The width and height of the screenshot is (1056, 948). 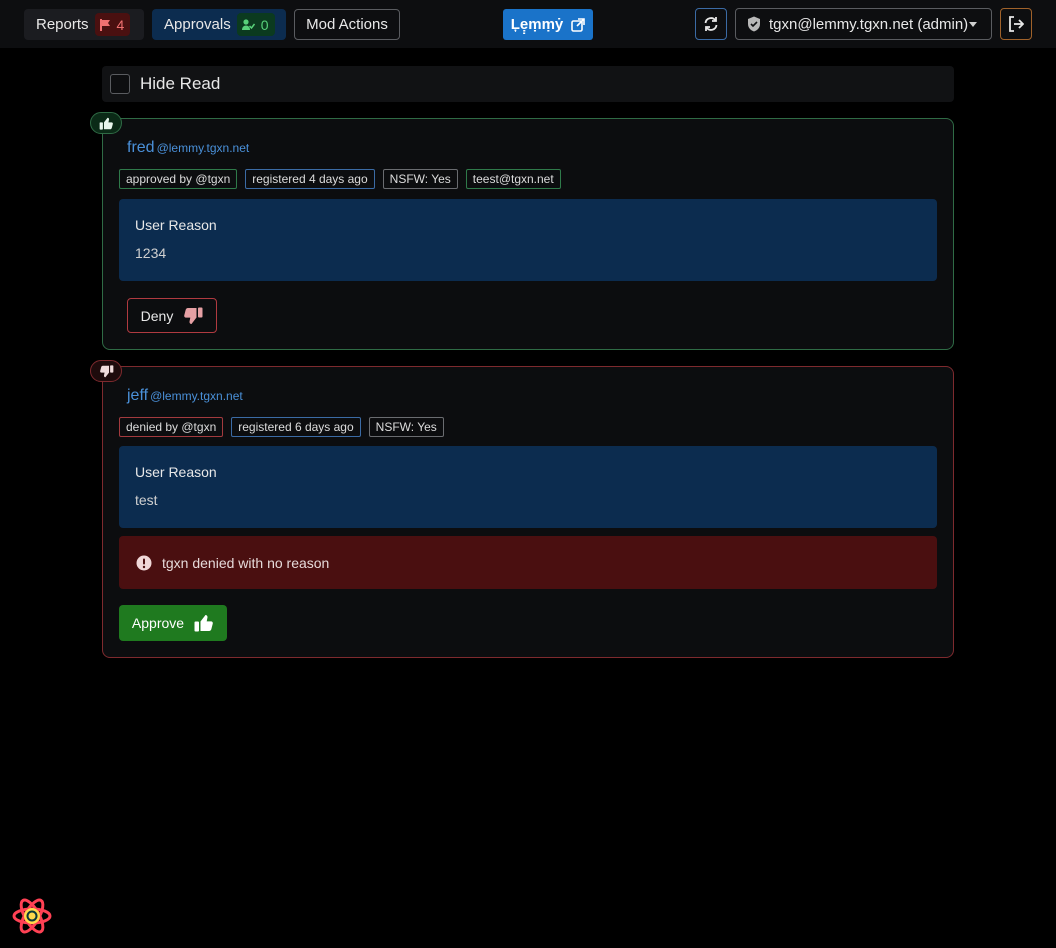 I want to click on username: jeff, so click(x=137, y=396).